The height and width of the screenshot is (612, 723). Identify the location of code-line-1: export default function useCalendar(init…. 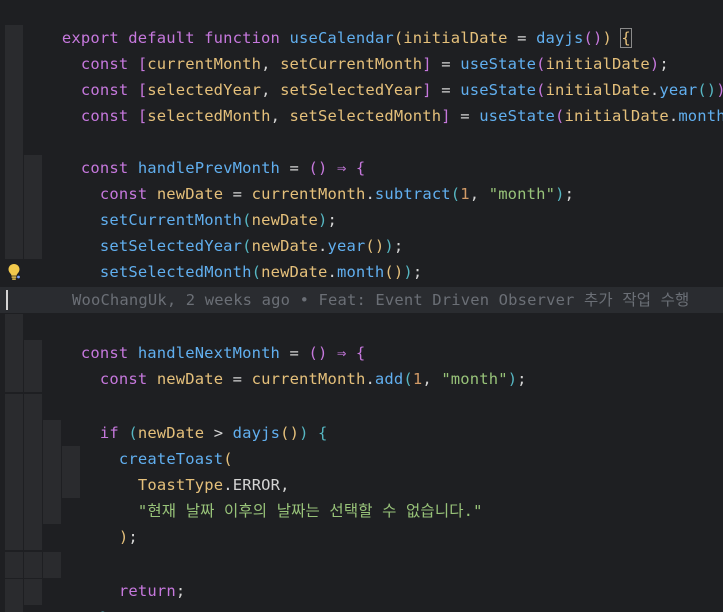
(361, 24).